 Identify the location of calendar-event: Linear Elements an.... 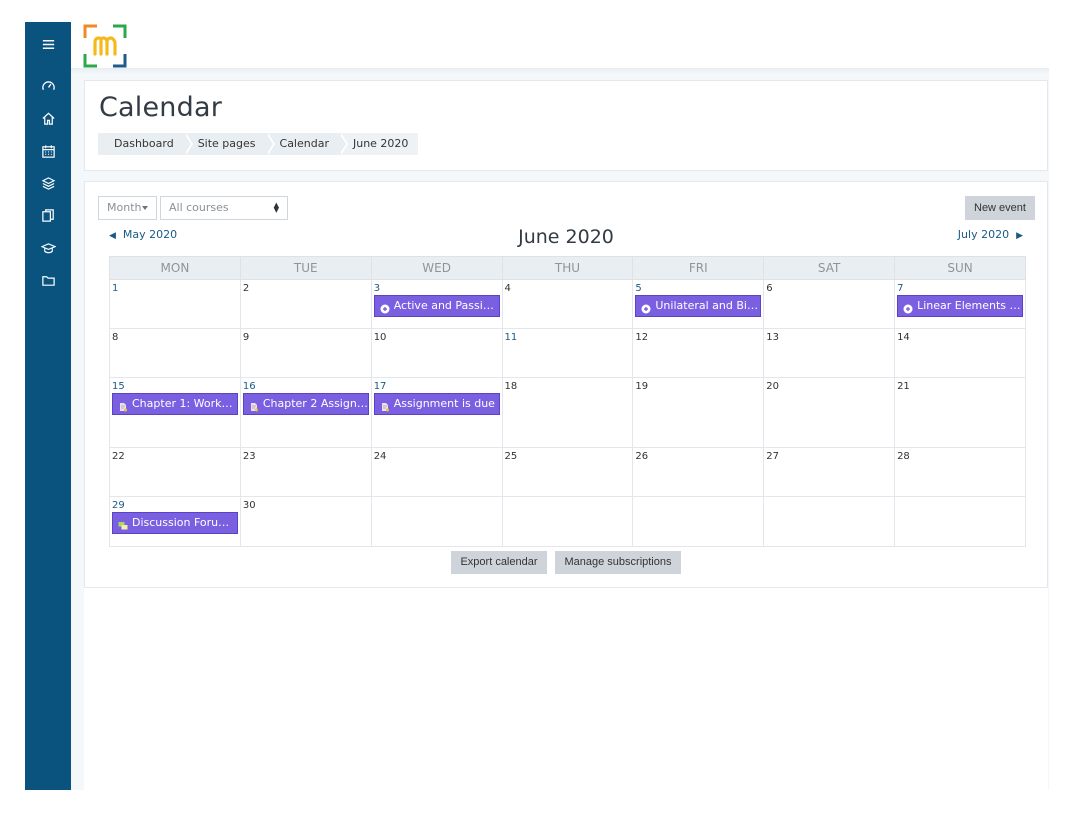
(960, 306).